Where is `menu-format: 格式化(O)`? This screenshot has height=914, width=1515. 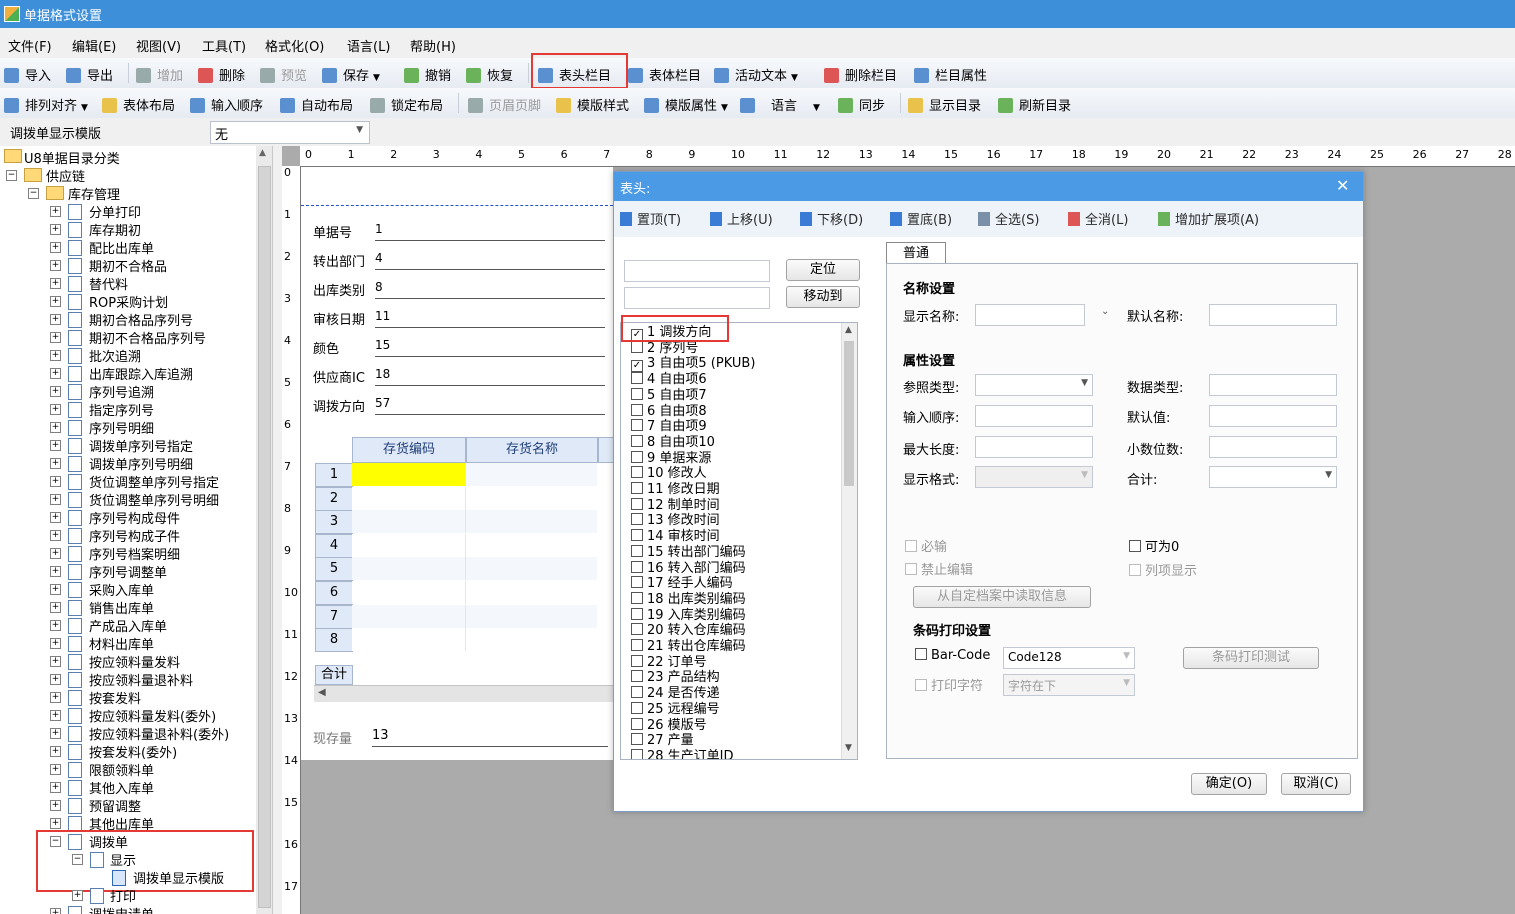 menu-format: 格式化(O) is located at coordinates (294, 45).